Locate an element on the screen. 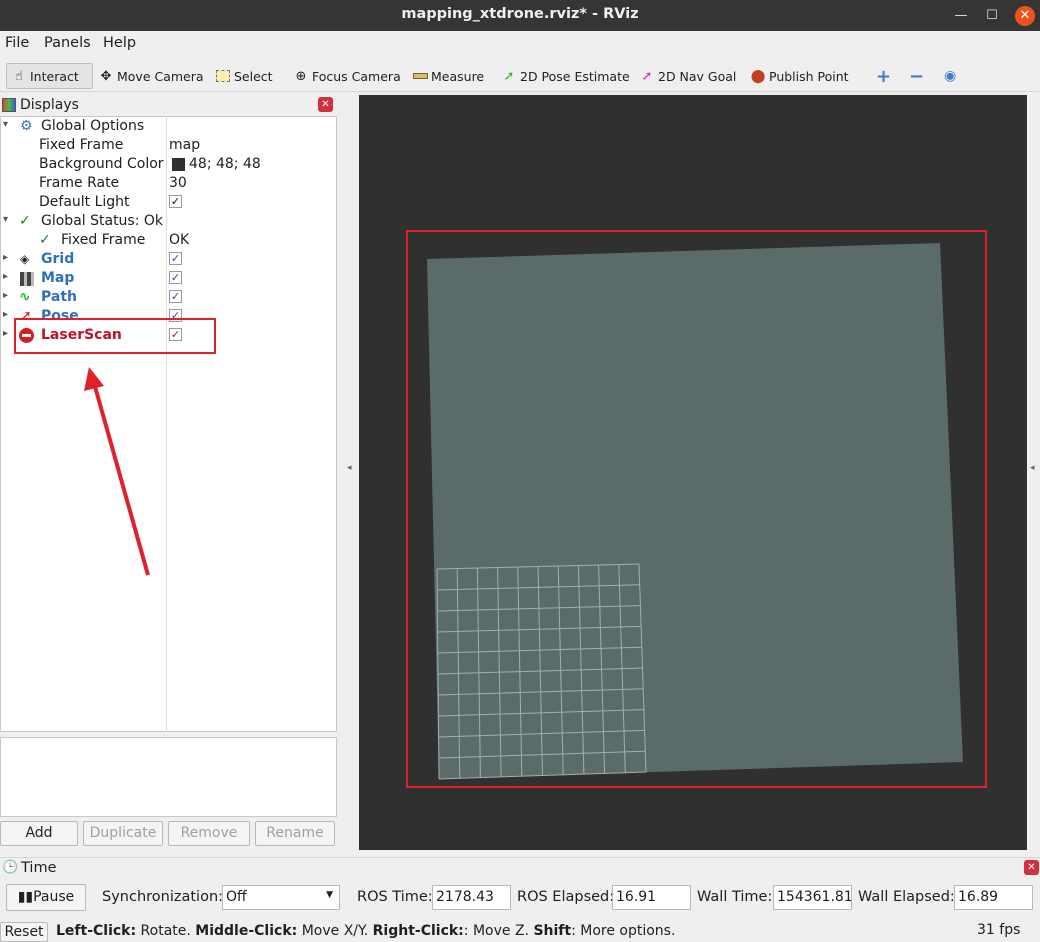 The width and height of the screenshot is (1040, 942). interact-tool-button: ☝ Interact is located at coordinates (49, 76).